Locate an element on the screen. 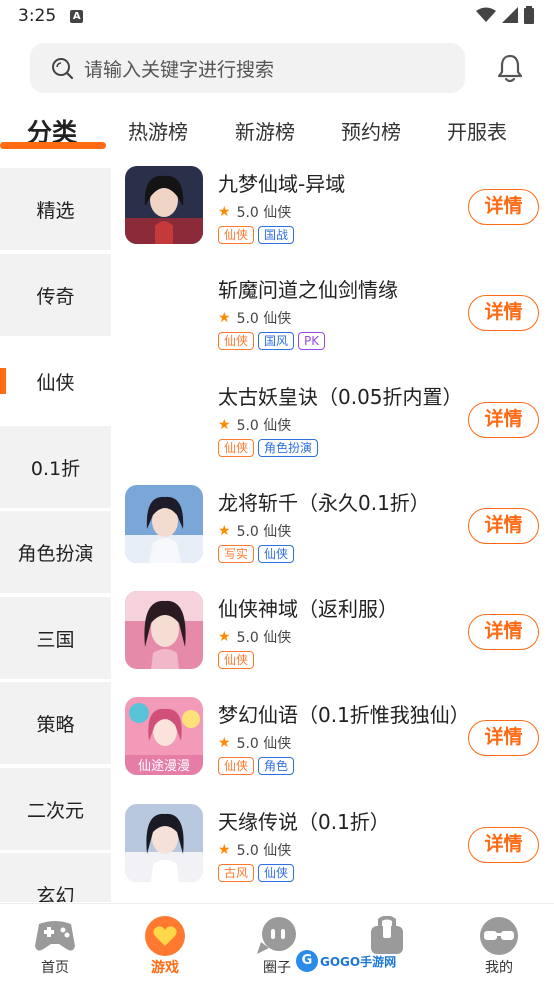  watermark-text: GOGO手游网 is located at coordinates (358, 961).